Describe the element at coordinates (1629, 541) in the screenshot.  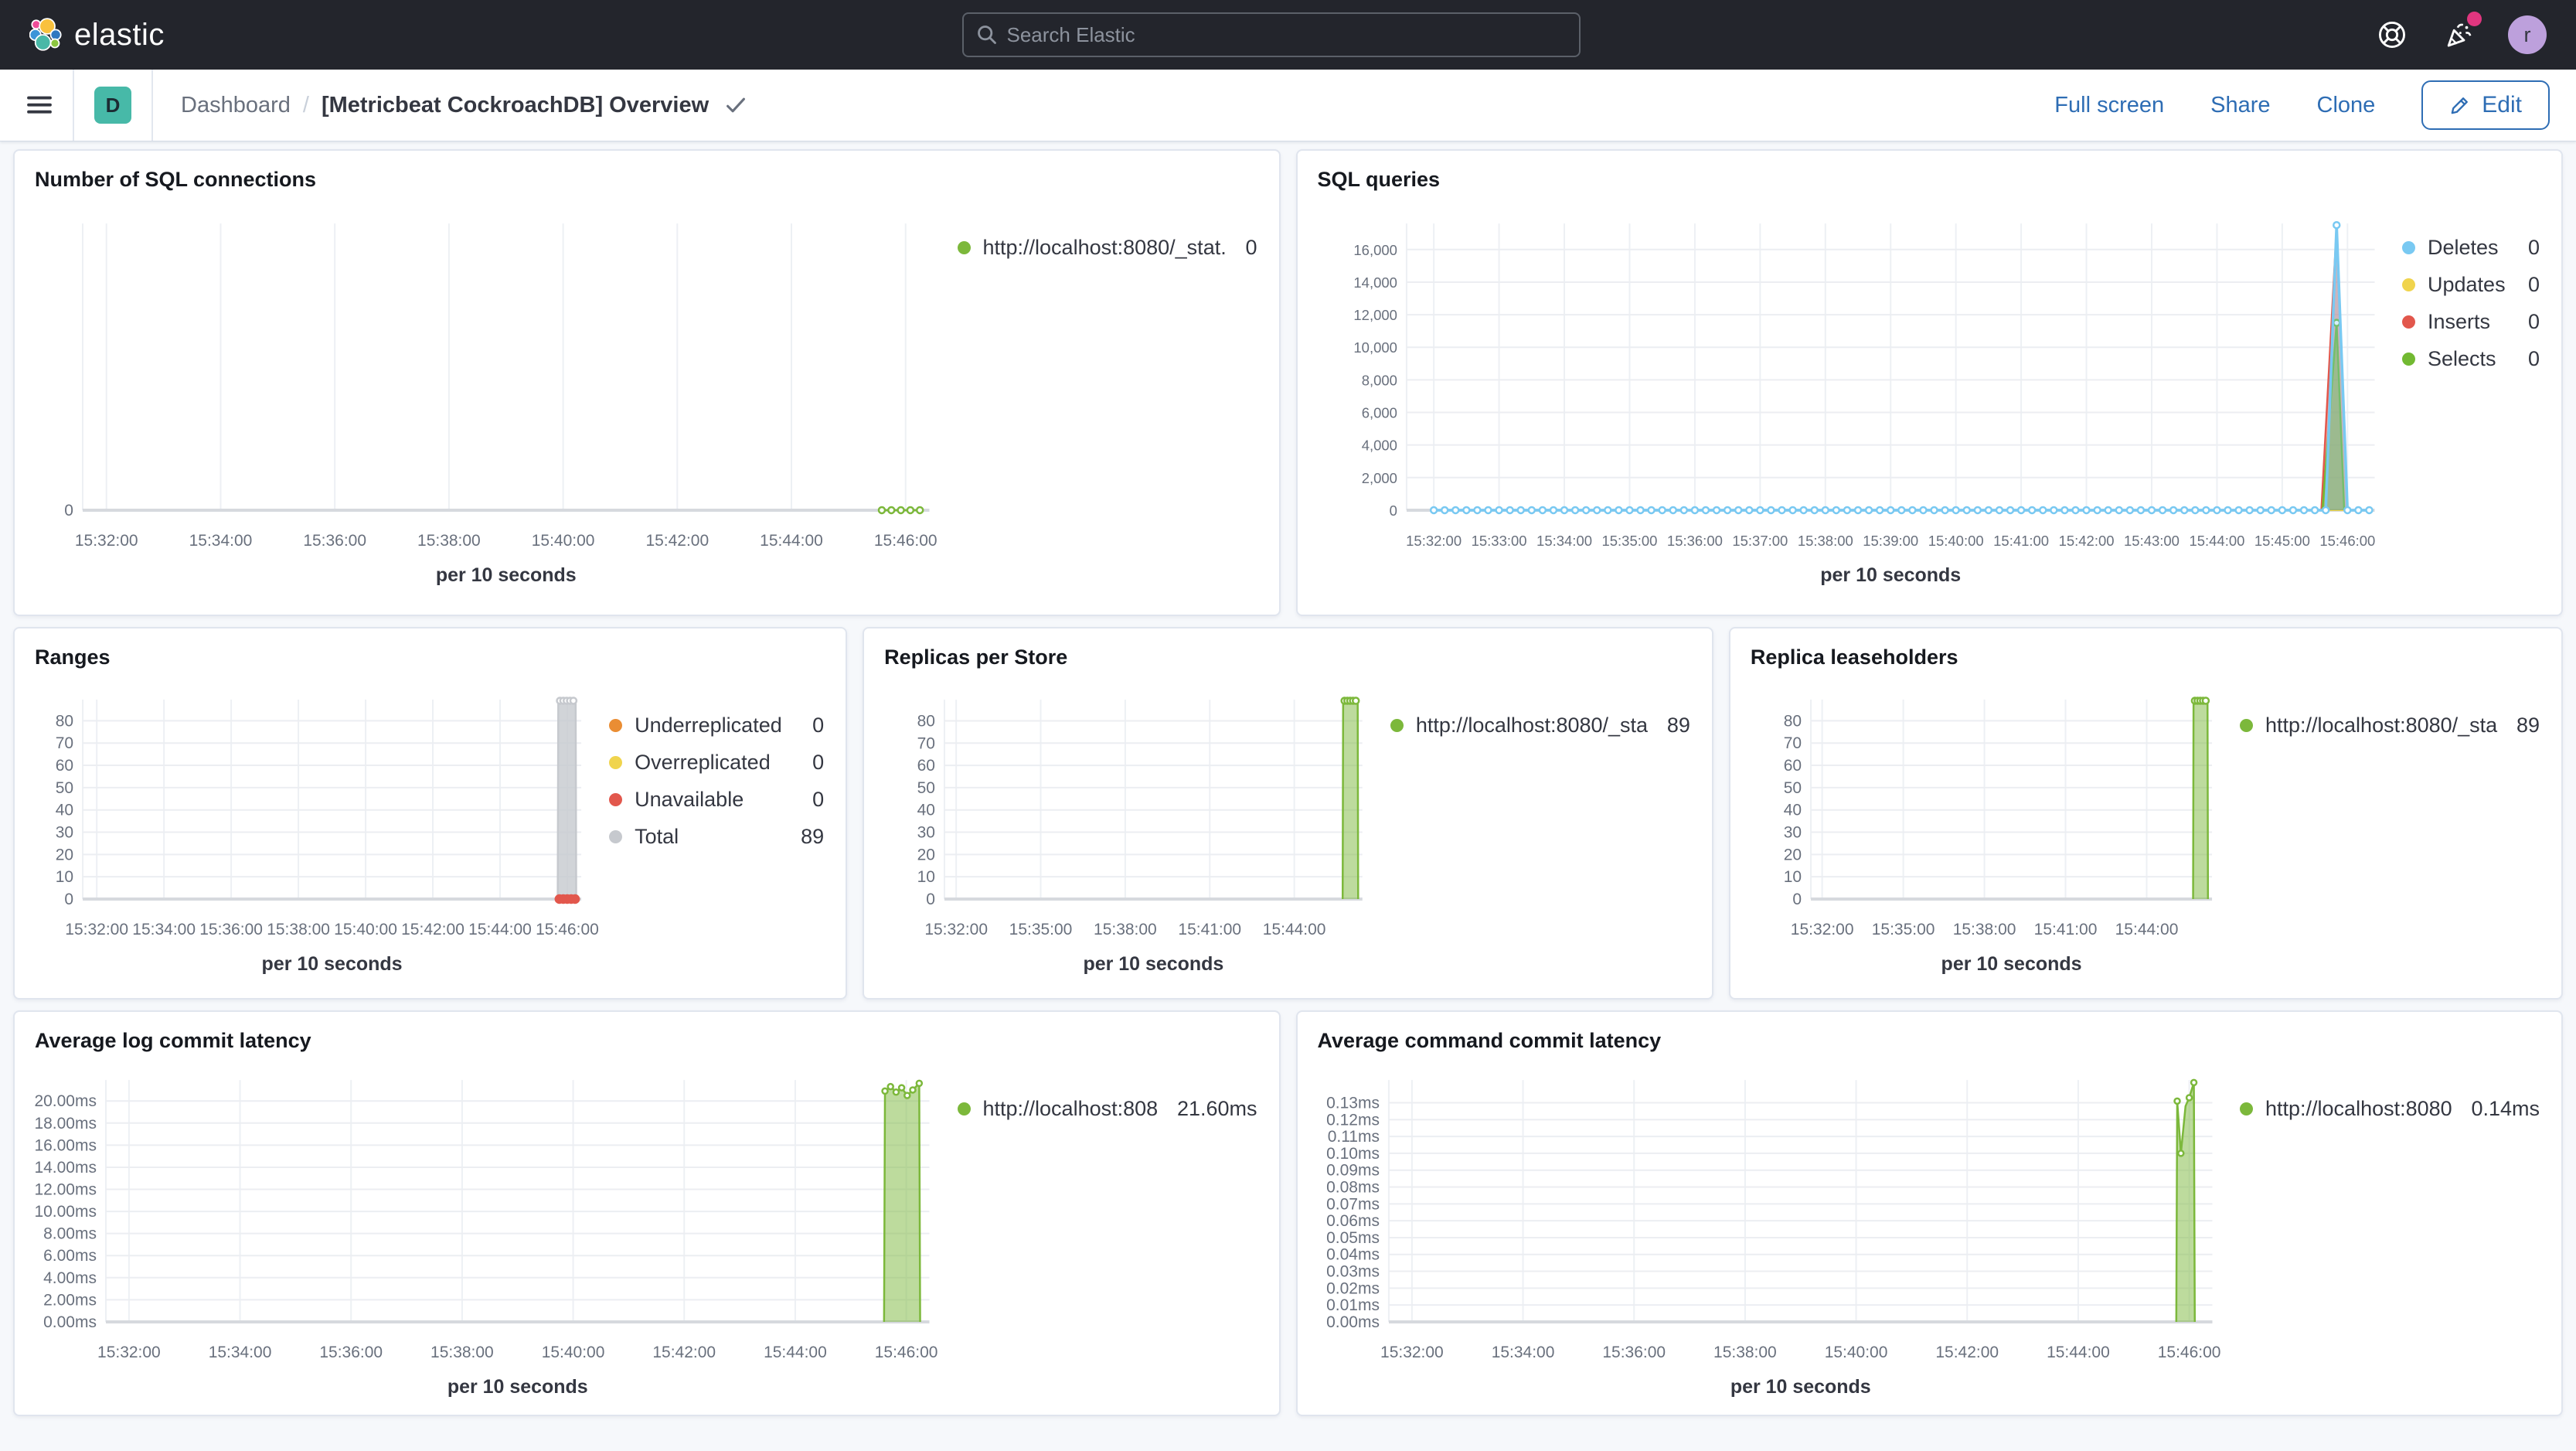
I see `svg-text: 15:35:00` at that location.